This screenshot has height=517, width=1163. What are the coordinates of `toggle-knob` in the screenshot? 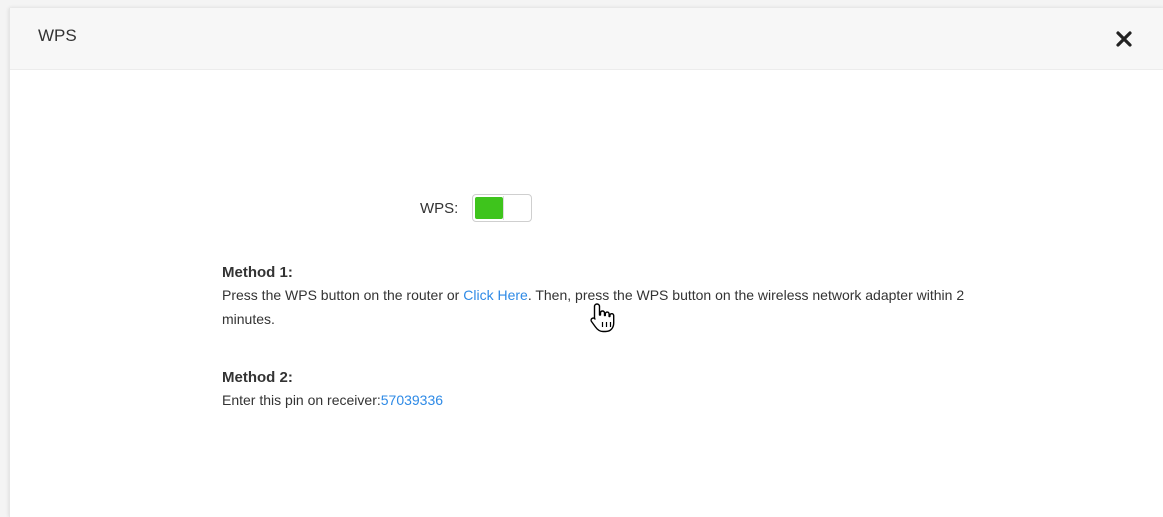 It's located at (517, 208).